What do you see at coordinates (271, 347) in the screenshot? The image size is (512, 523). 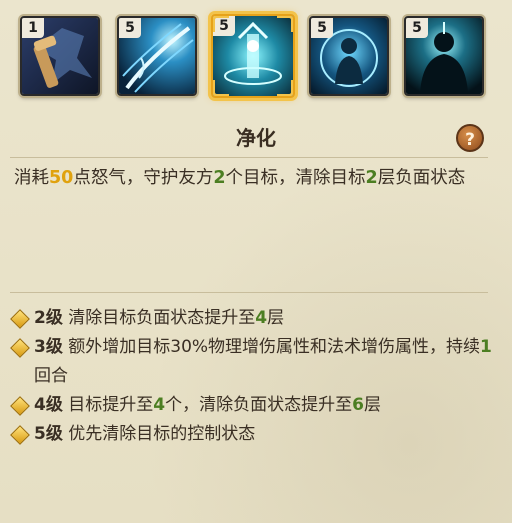 I see `upgrade-text: 额外增加目标30%物理增伤属性和法术增伤属性，持续` at bounding box center [271, 347].